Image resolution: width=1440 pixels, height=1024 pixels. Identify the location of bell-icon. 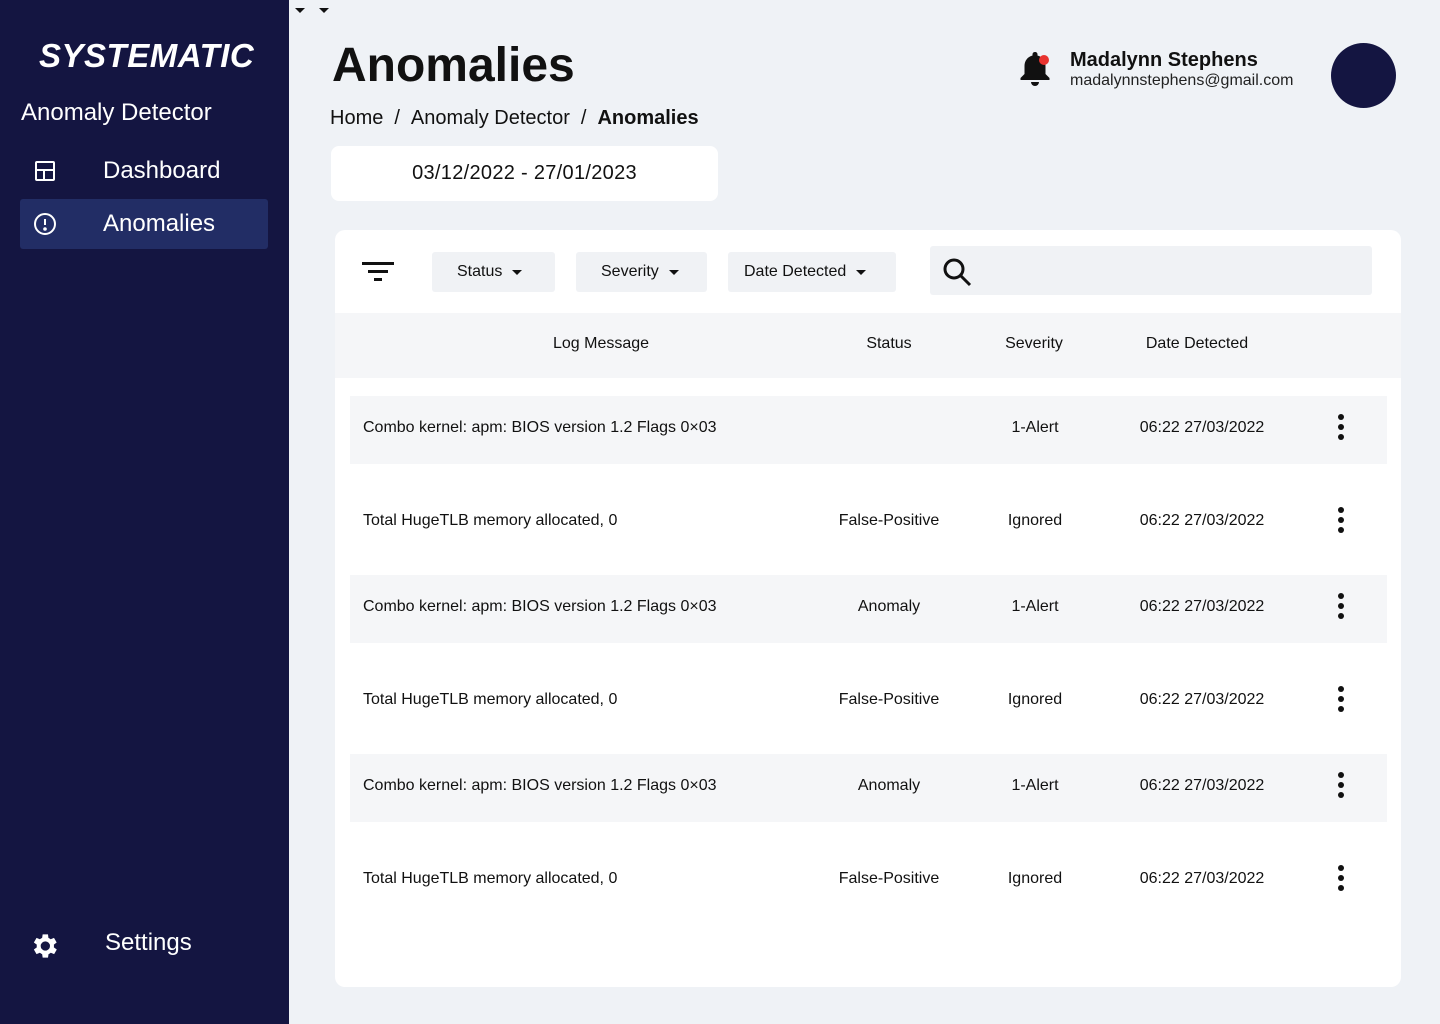
(1035, 68).